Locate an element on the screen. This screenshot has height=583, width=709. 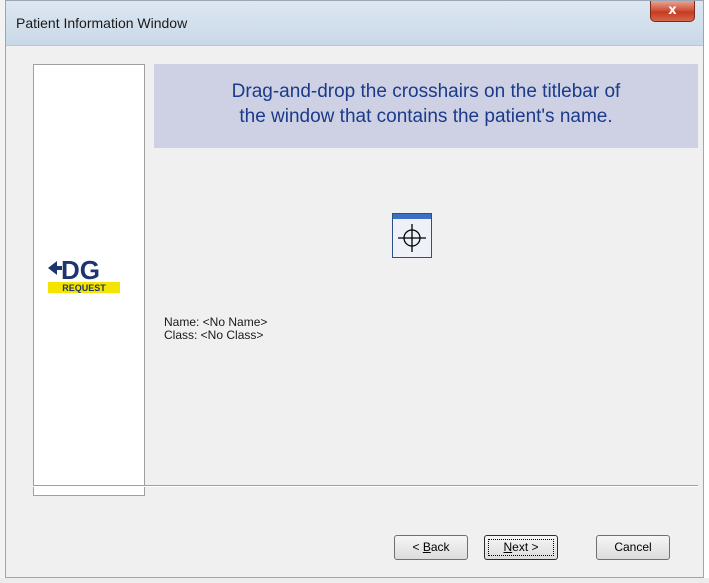
logo-arrow-icon is located at coordinates (52, 268).